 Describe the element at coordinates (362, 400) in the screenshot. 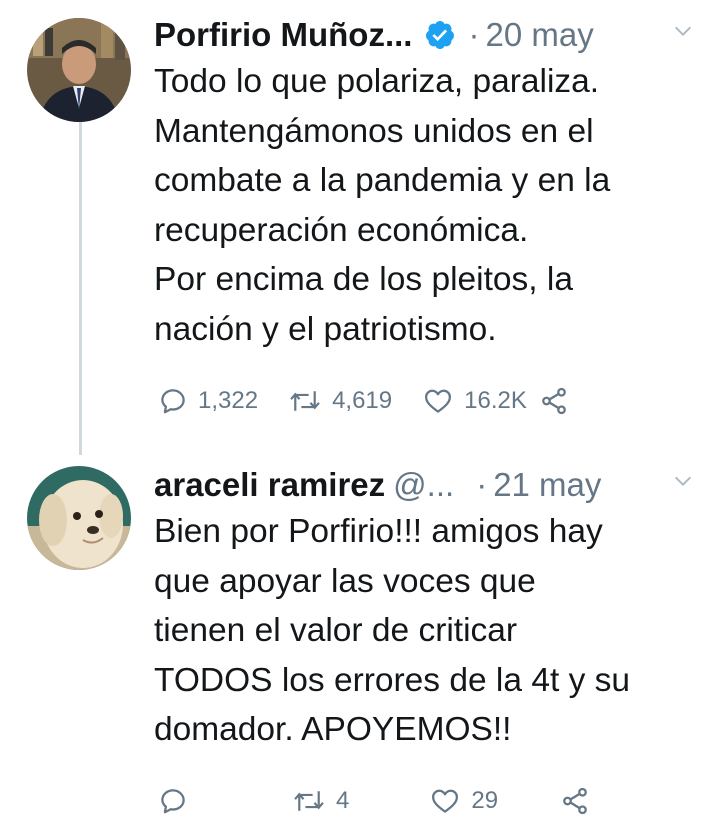

I see `retweet-count: 4,619` at that location.